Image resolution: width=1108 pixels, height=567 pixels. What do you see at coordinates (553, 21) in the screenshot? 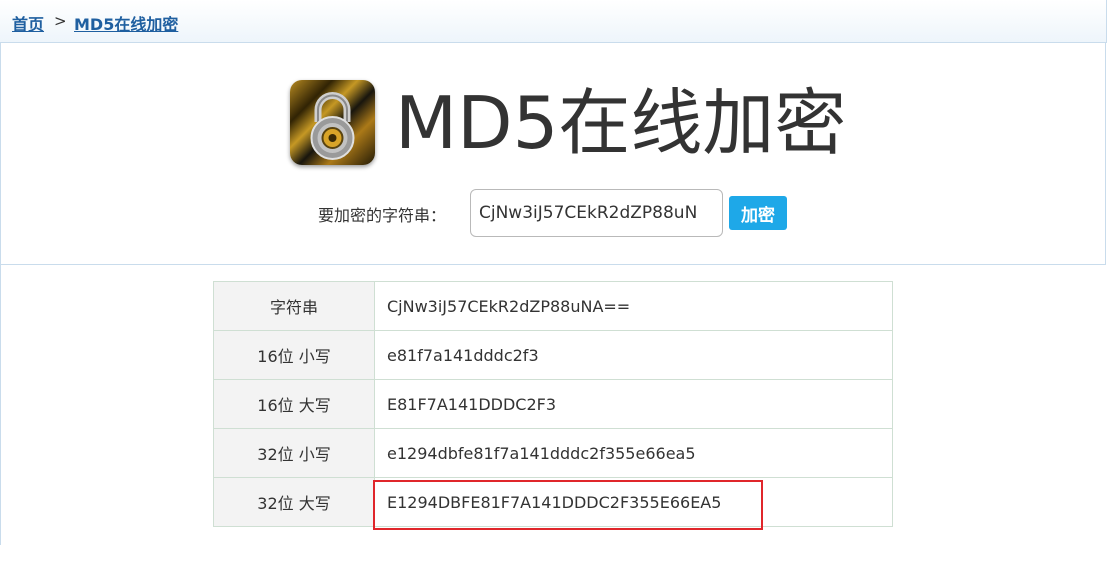
I see `breadcrumb: 首页 > MD5在线加密` at bounding box center [553, 21].